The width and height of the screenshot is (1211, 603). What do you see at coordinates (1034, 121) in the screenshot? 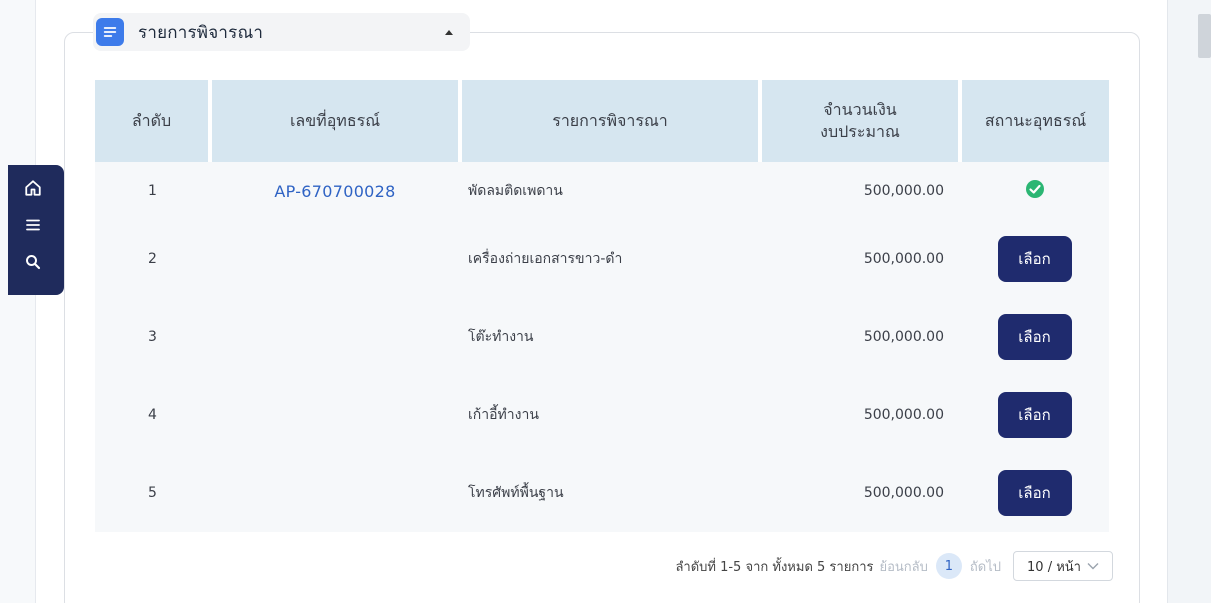
I see `col-header-status: สถานะอุทธรณ์` at bounding box center [1034, 121].